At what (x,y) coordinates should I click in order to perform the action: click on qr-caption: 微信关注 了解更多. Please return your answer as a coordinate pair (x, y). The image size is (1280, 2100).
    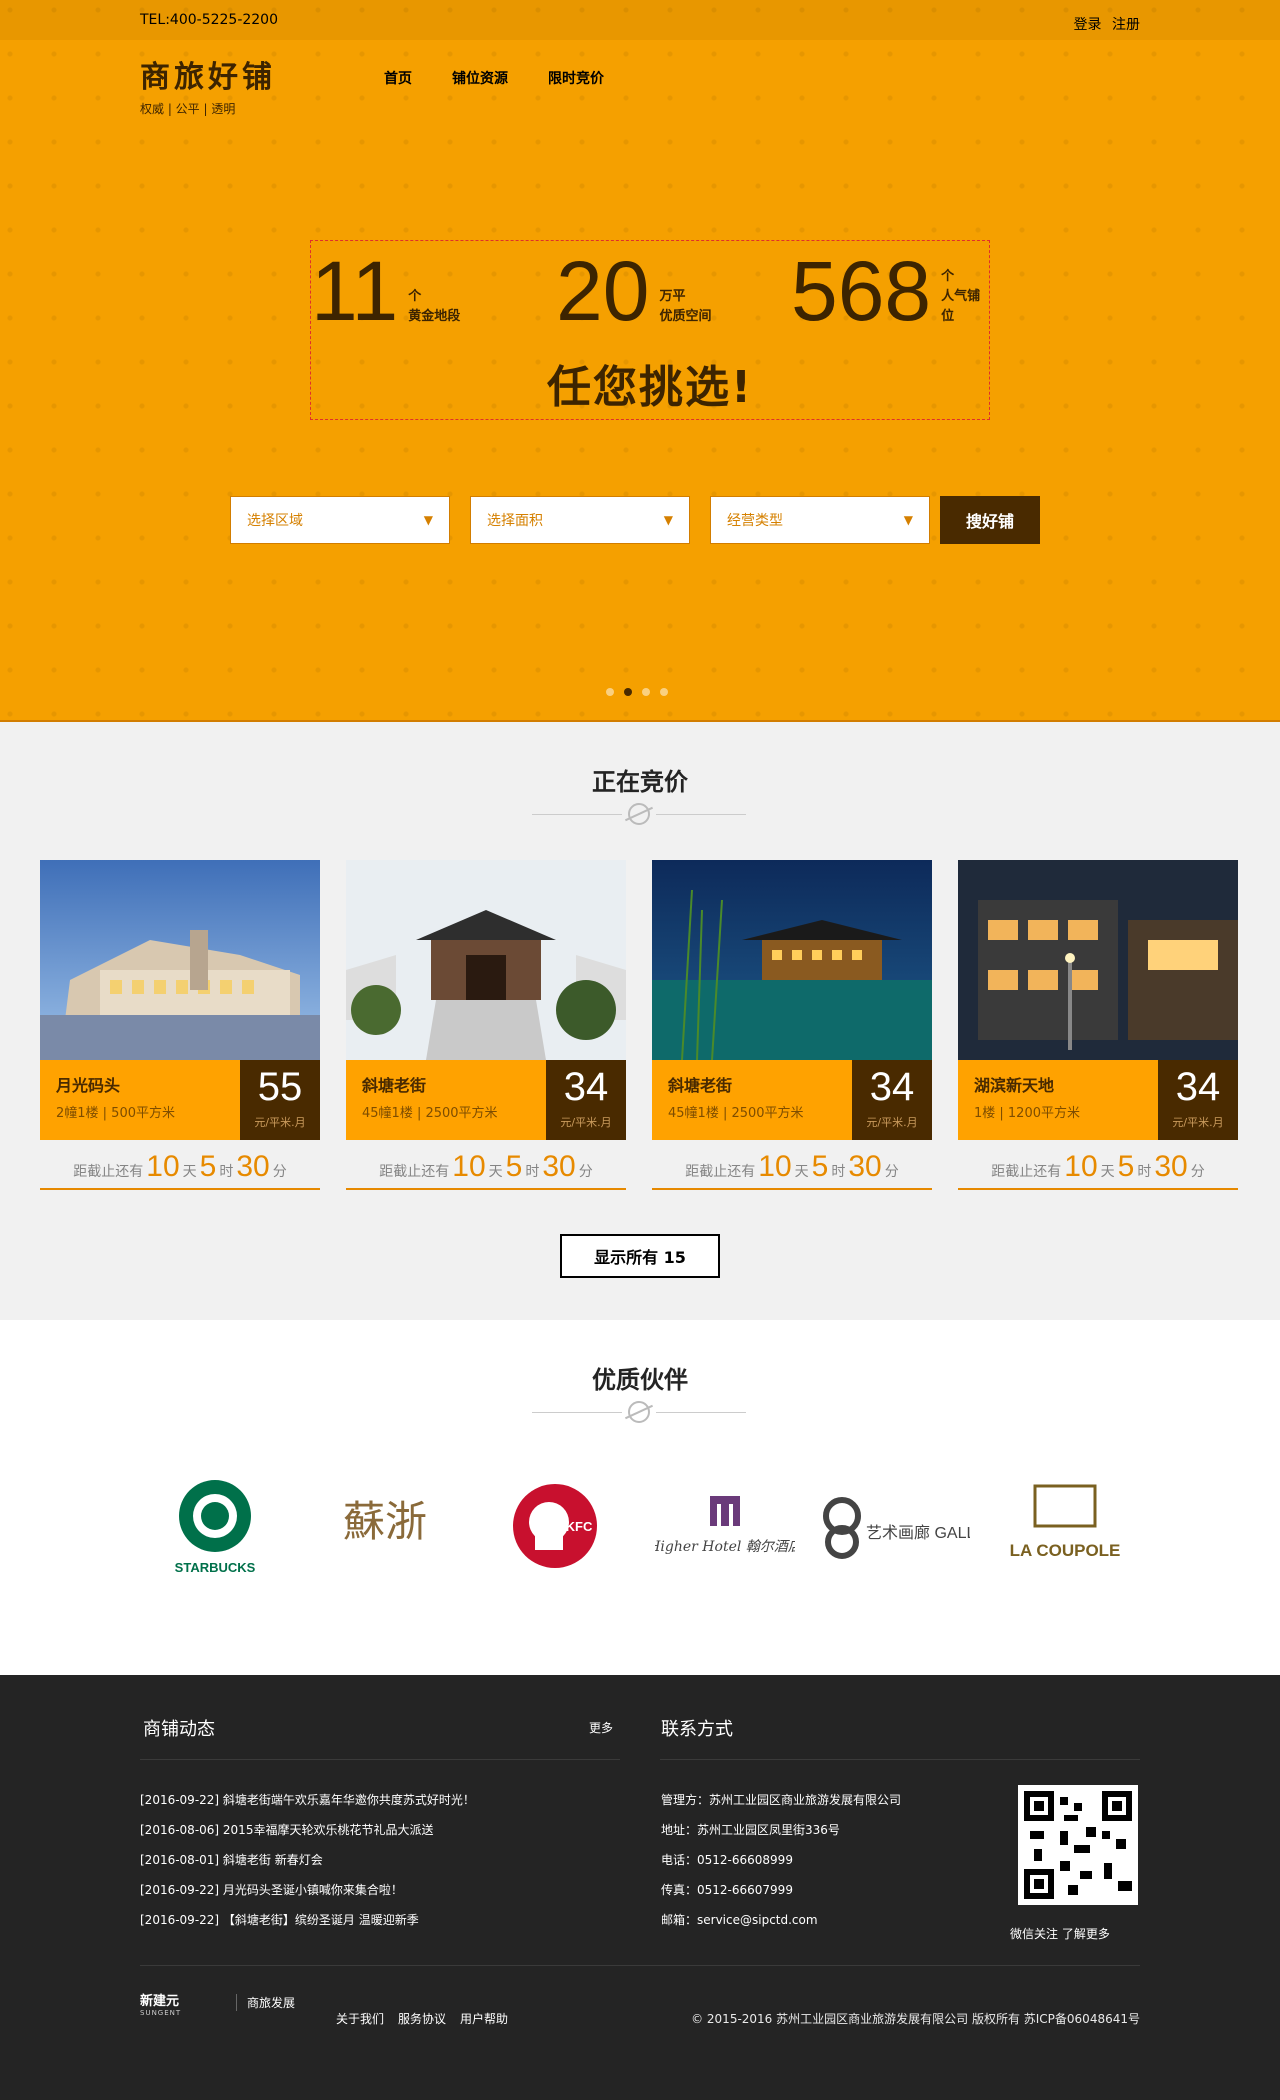
    Looking at the image, I should click on (1060, 1934).